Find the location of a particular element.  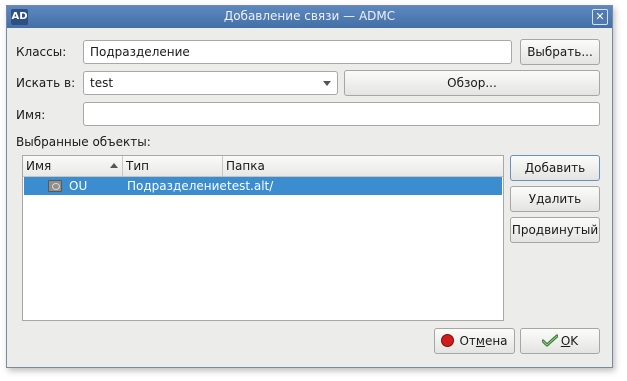

cancel-icon is located at coordinates (448, 340).